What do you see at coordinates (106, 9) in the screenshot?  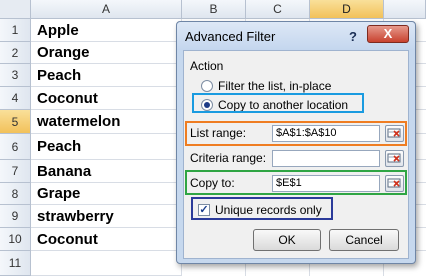 I see `column-header-a: A` at bounding box center [106, 9].